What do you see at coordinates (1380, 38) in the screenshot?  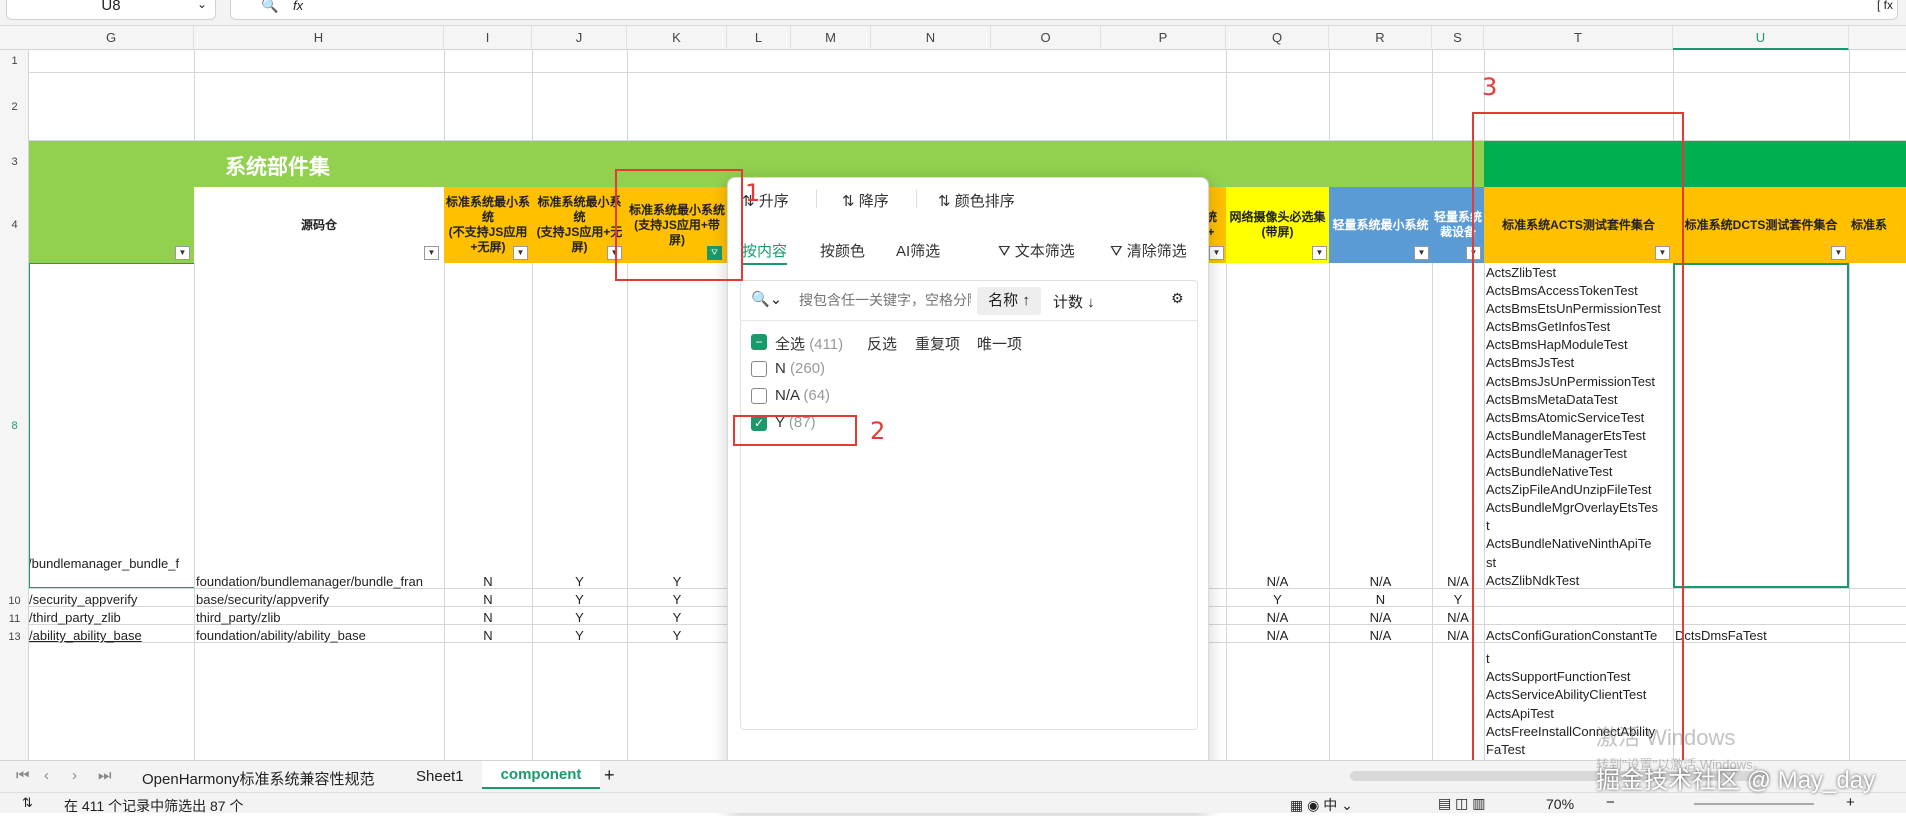 I see `col-header-r: R` at bounding box center [1380, 38].